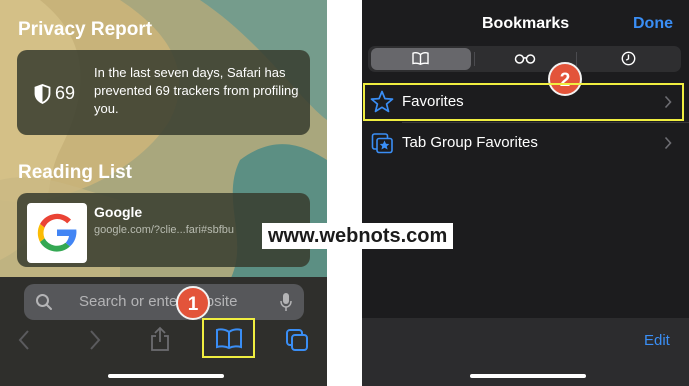 This screenshot has height=386, width=689. I want to click on bookmarks-title: Bookmarks, so click(526, 23).